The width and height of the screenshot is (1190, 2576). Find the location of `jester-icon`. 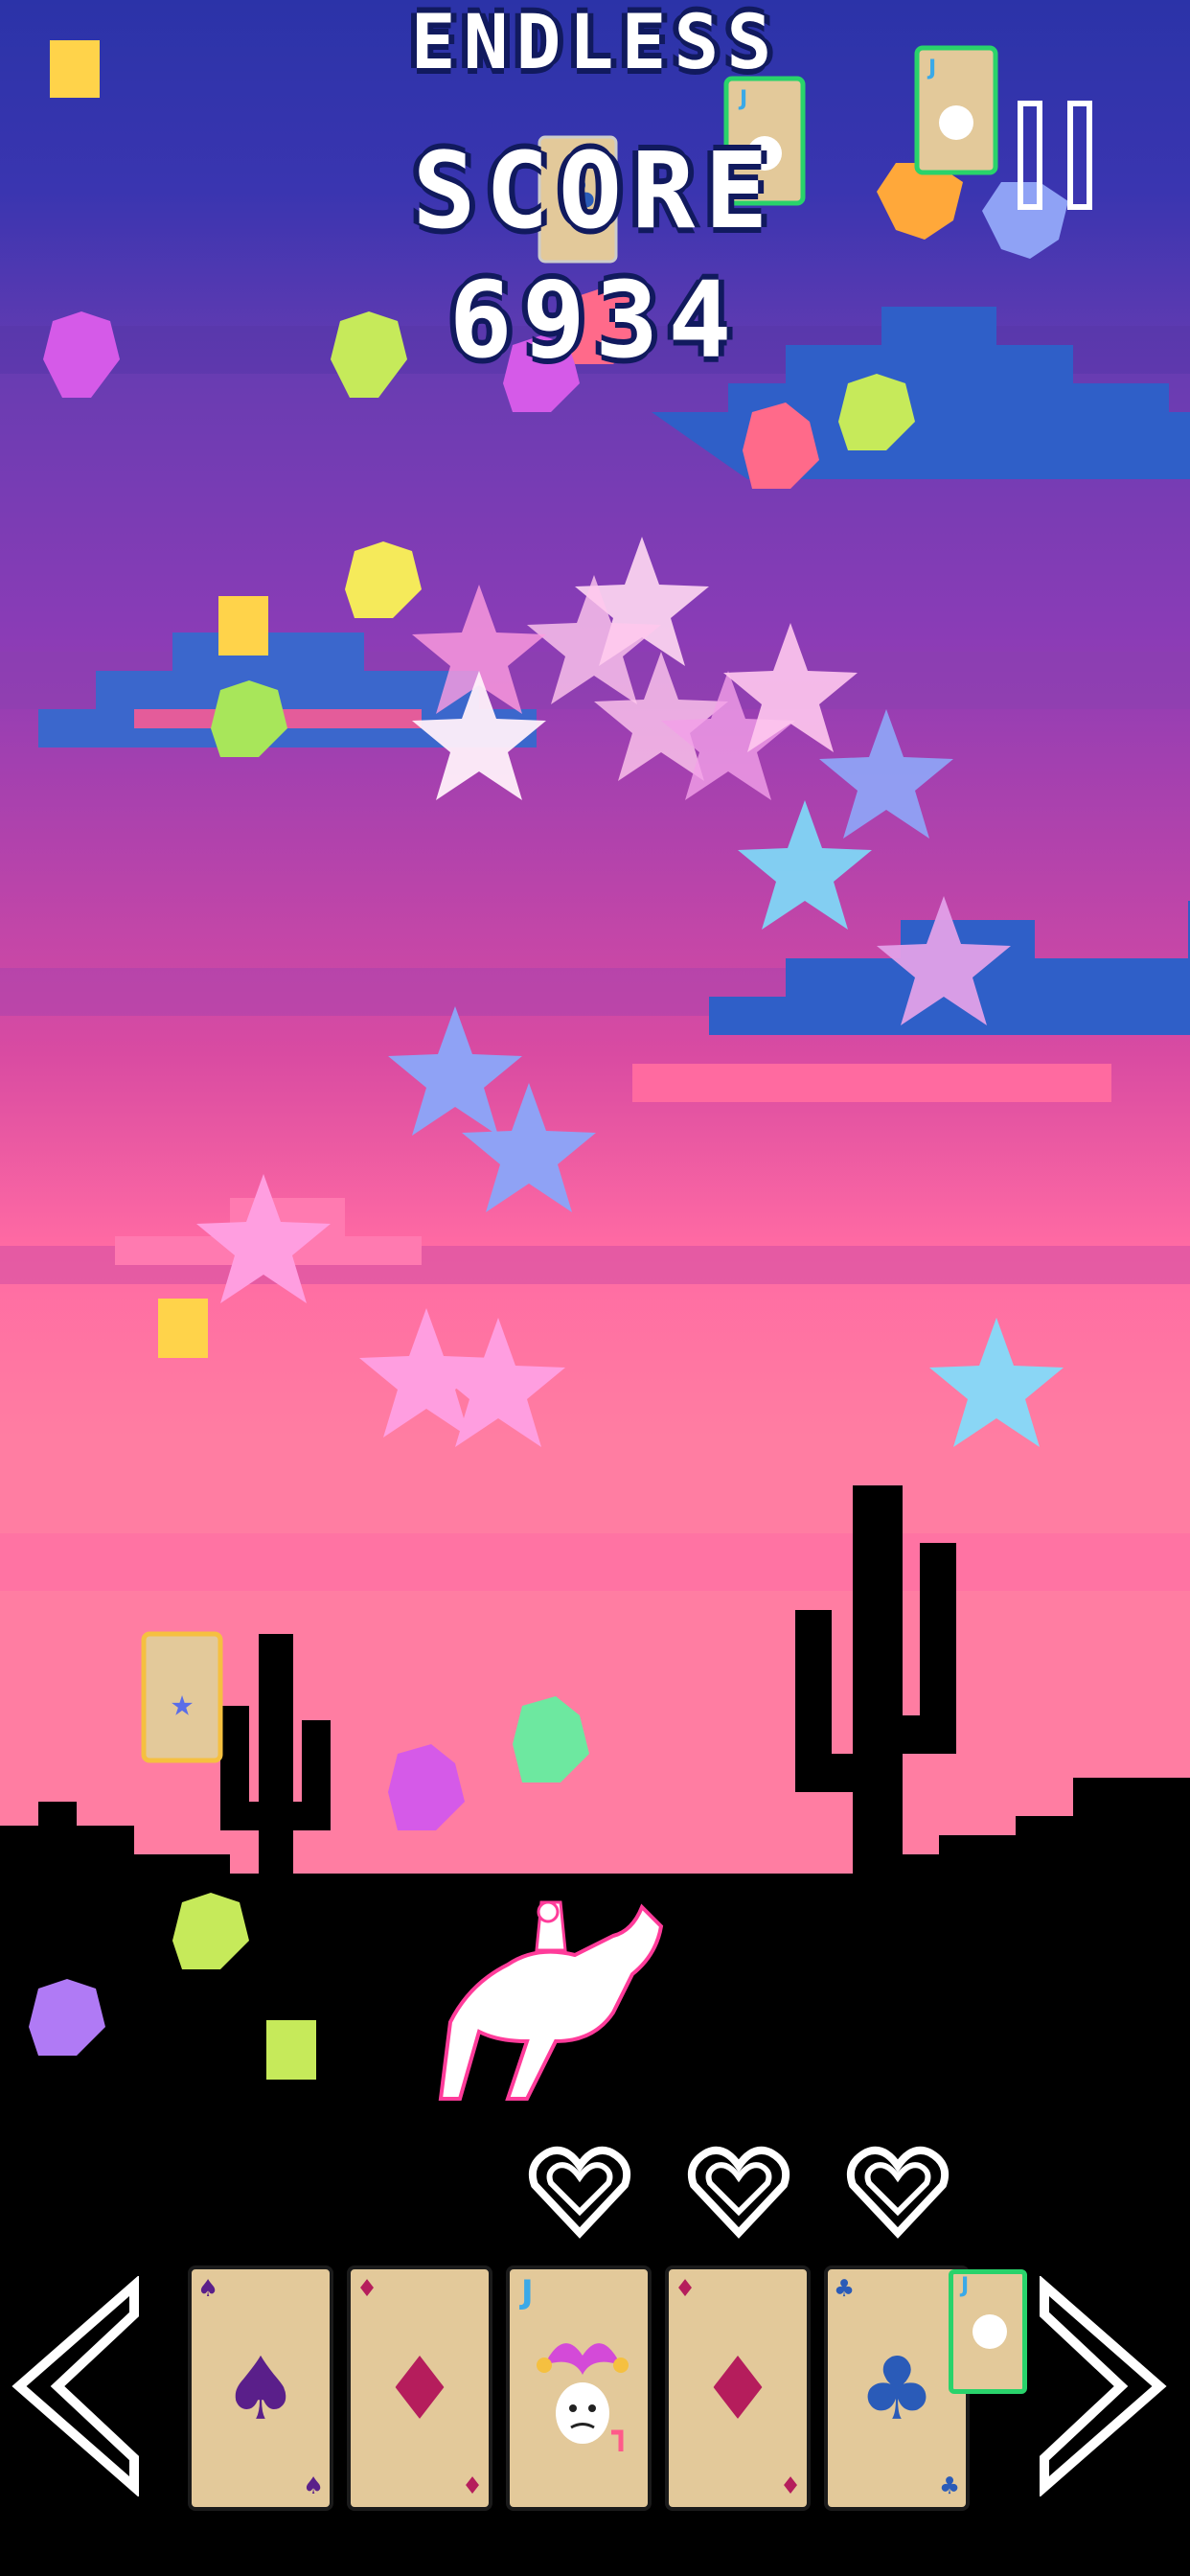

jester-icon is located at coordinates (583, 2397).